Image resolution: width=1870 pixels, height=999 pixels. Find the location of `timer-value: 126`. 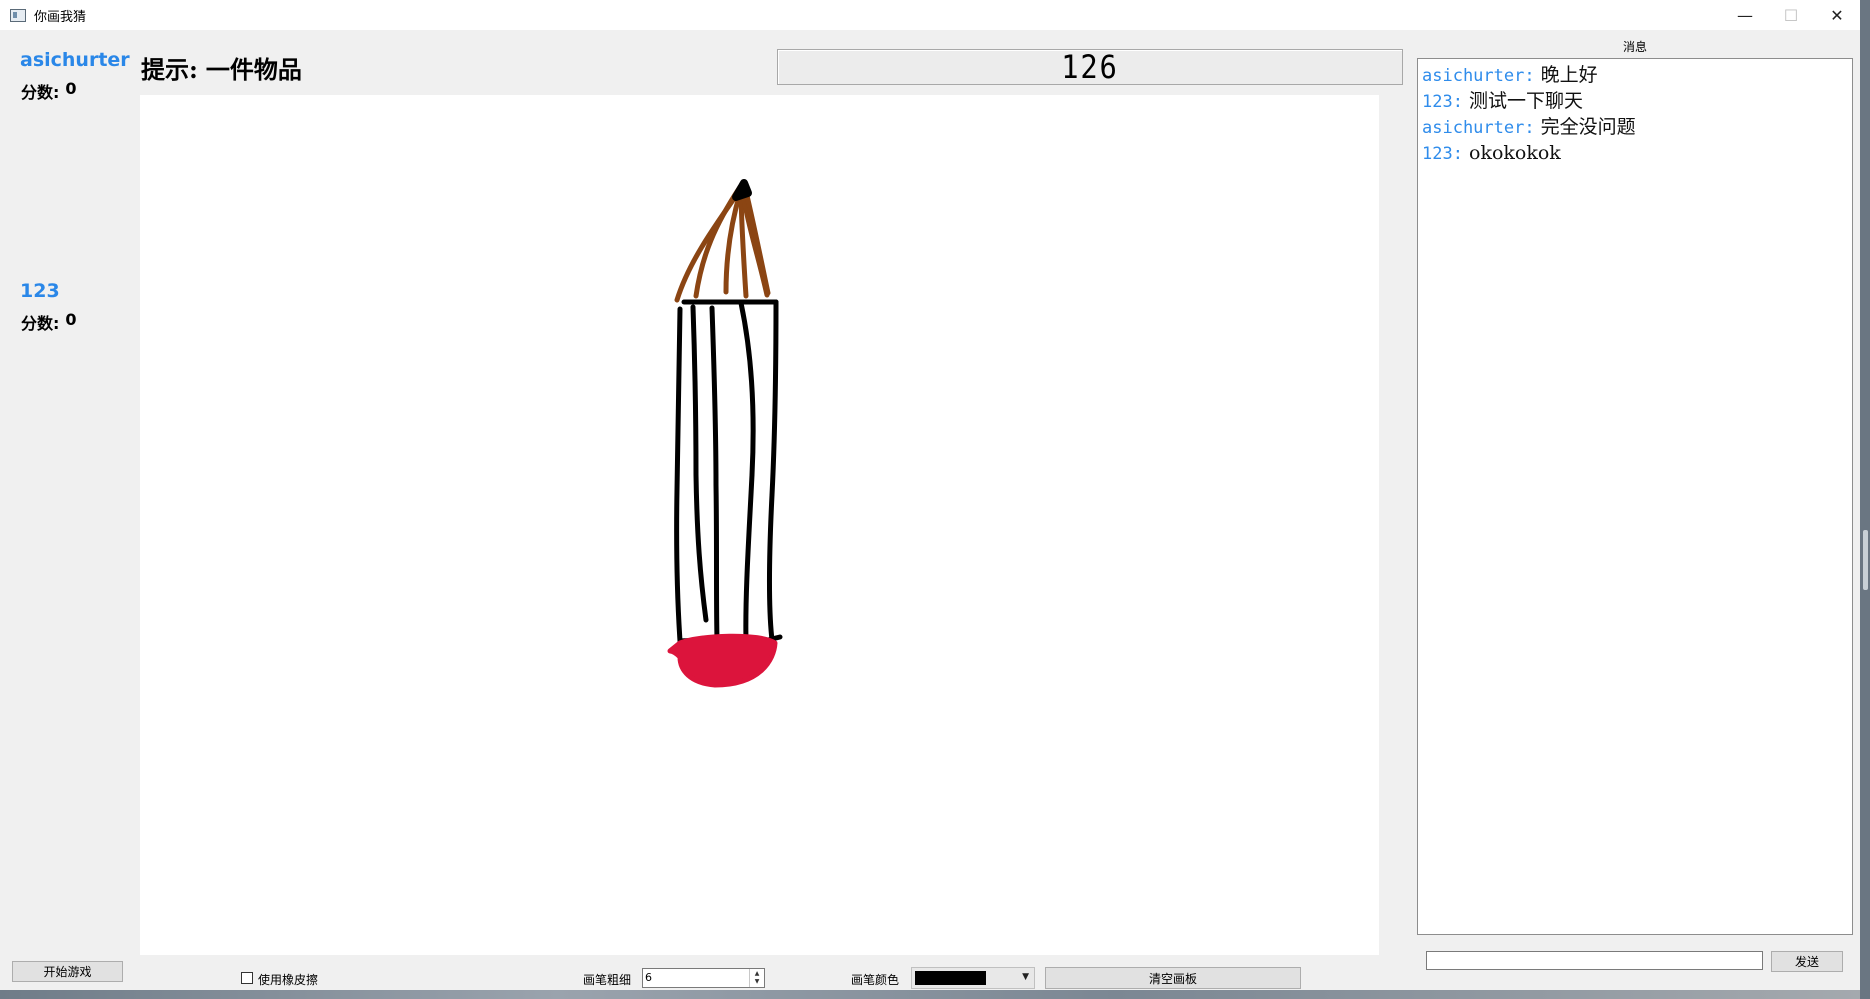

timer-value: 126 is located at coordinates (1090, 67).